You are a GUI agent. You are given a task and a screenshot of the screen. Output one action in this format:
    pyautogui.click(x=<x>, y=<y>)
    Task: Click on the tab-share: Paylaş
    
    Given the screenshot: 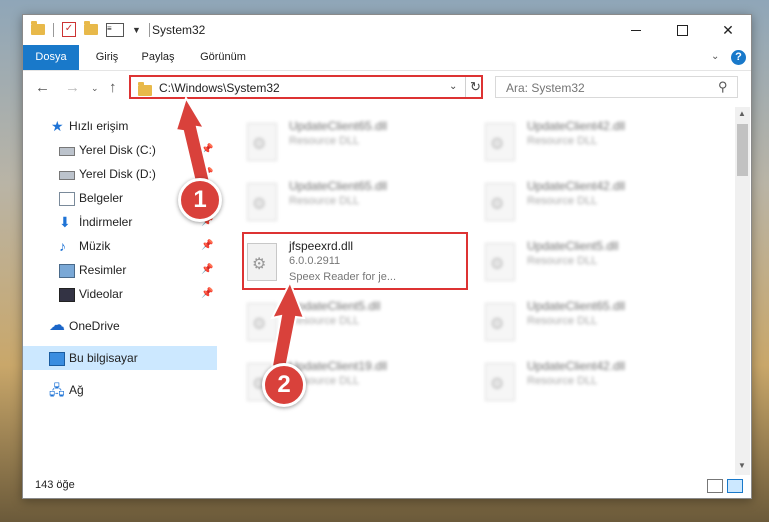 What is the action you would take?
    pyautogui.click(x=158, y=57)
    